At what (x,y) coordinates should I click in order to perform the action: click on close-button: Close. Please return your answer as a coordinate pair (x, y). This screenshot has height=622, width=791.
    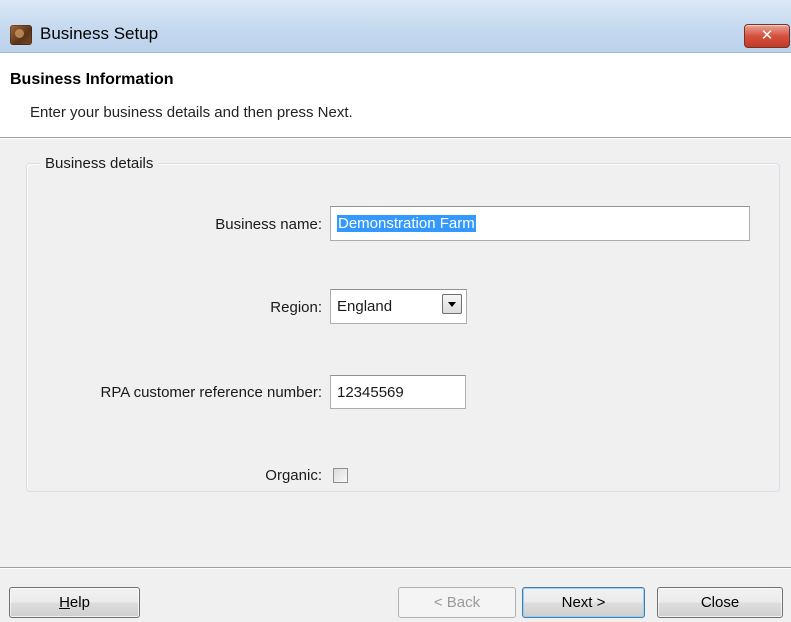
    Looking at the image, I should click on (720, 602).